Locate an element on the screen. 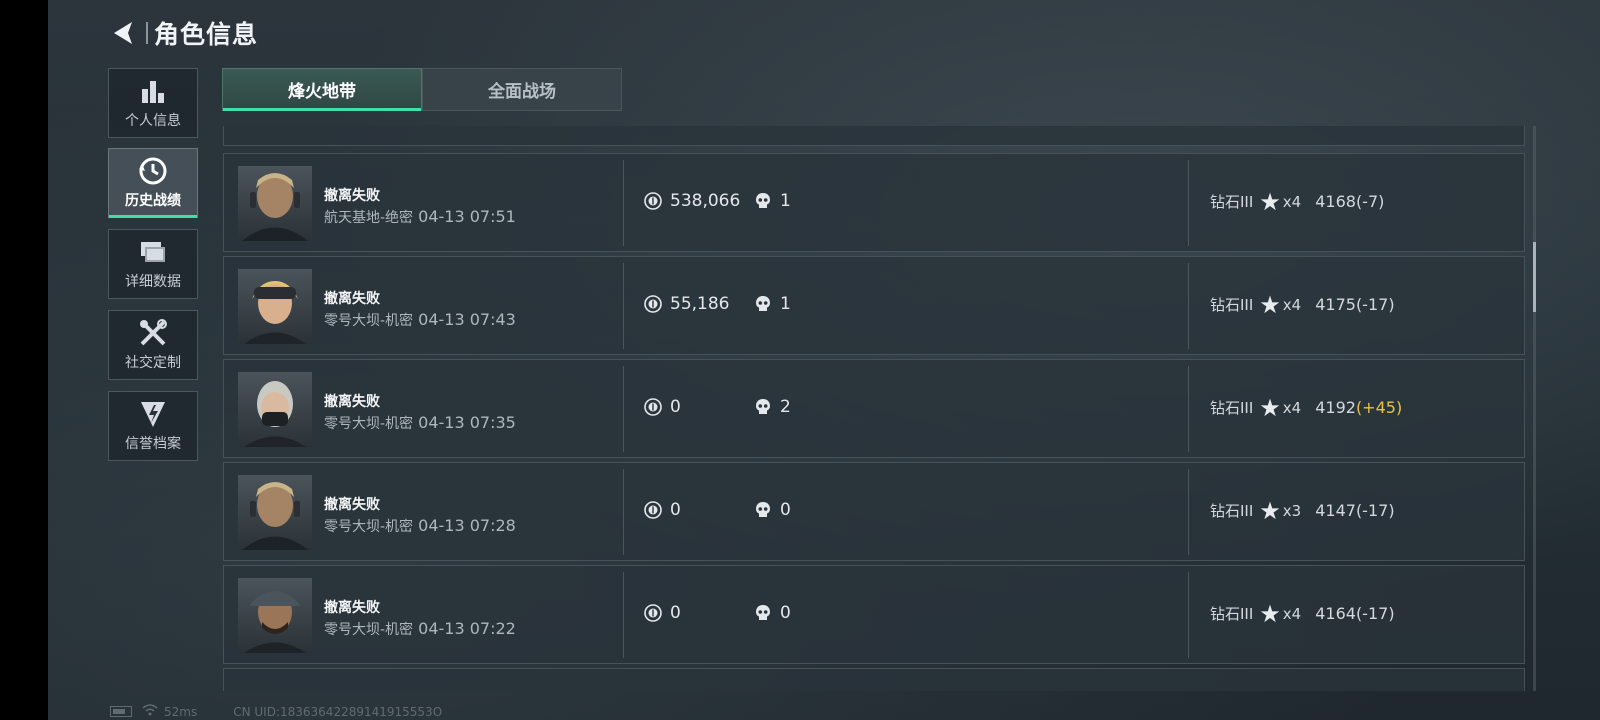 The height and width of the screenshot is (720, 1600). back-button is located at coordinates (123, 33).